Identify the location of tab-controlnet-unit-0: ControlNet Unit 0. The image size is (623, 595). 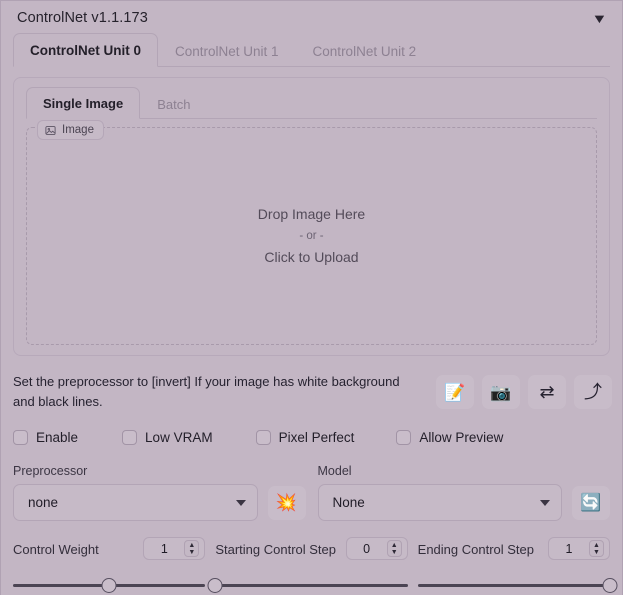
(85, 50).